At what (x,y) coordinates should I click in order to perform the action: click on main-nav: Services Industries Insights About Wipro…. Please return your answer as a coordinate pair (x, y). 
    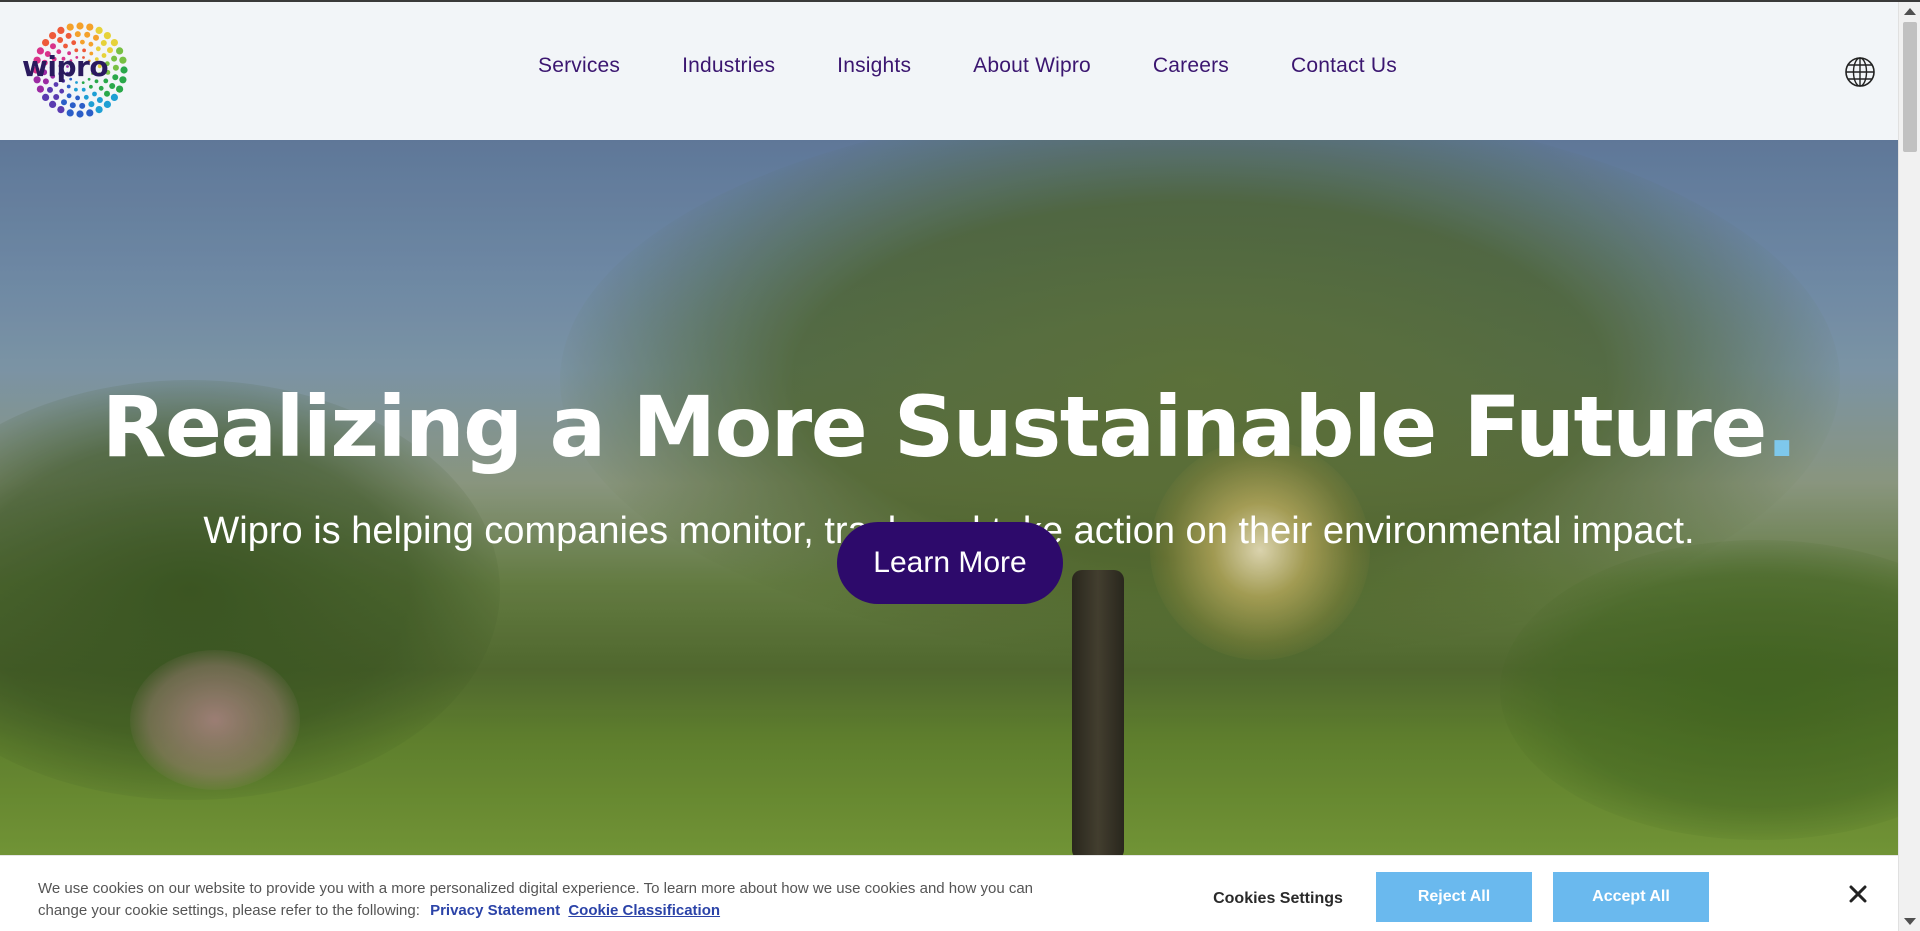
    Looking at the image, I should click on (967, 66).